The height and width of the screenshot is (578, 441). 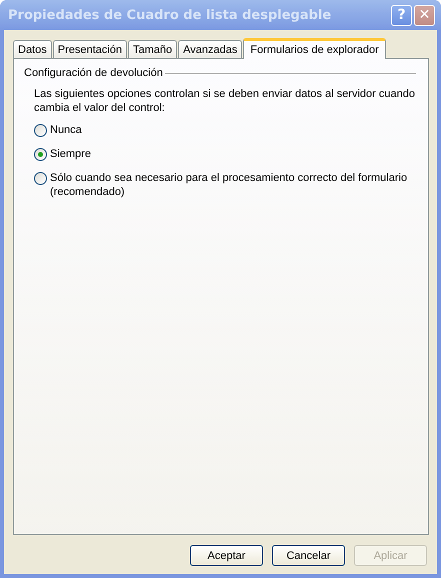 I want to click on description-text: Las siguientes opciones controlan si se deben enviar datos al servidor cuando cambia el valor del control:, so click(x=225, y=101).